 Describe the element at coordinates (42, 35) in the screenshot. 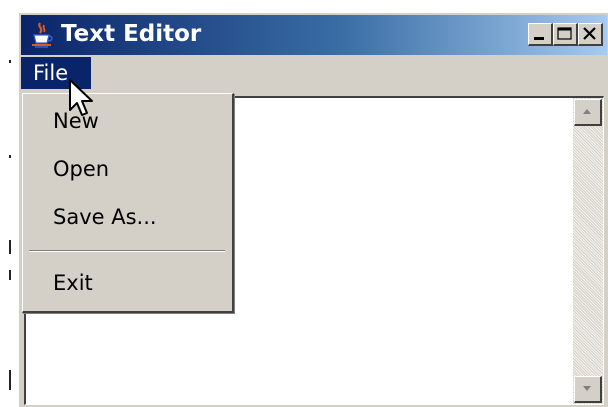

I see `java-cup-icon` at that location.